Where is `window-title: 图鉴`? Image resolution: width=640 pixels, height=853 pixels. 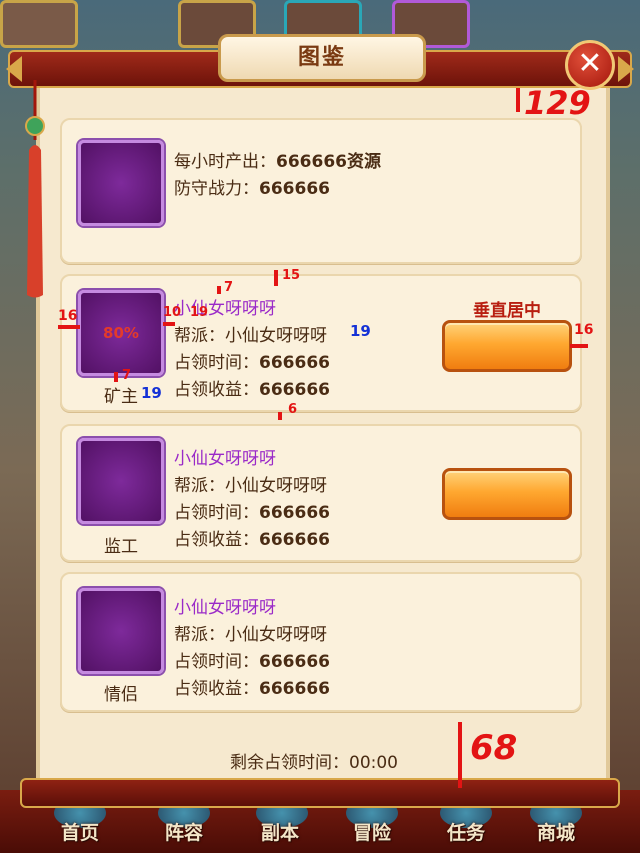 window-title: 图鉴 is located at coordinates (322, 58).